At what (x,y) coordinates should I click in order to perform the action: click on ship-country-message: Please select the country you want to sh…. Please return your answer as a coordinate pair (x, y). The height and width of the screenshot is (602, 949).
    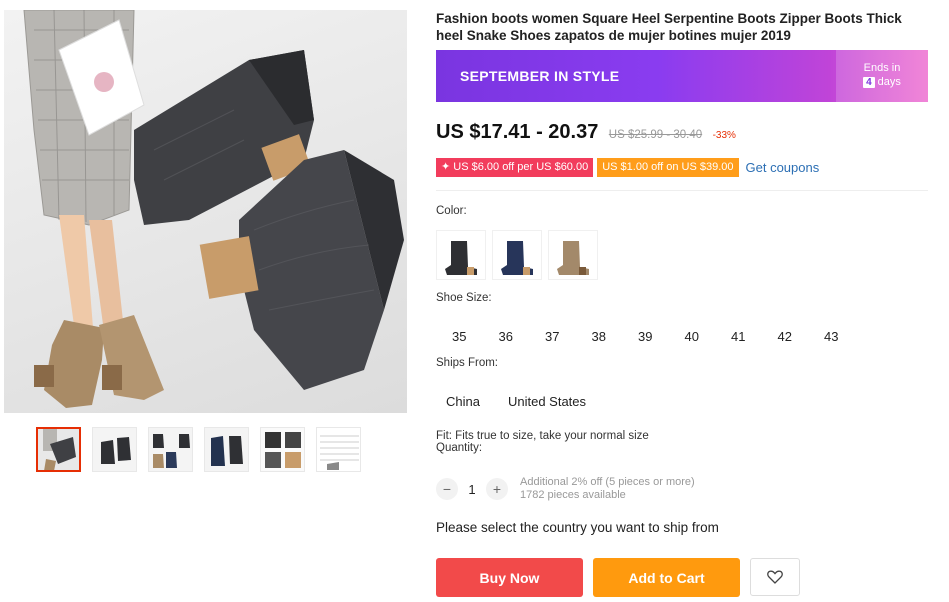
    Looking at the image, I should click on (577, 527).